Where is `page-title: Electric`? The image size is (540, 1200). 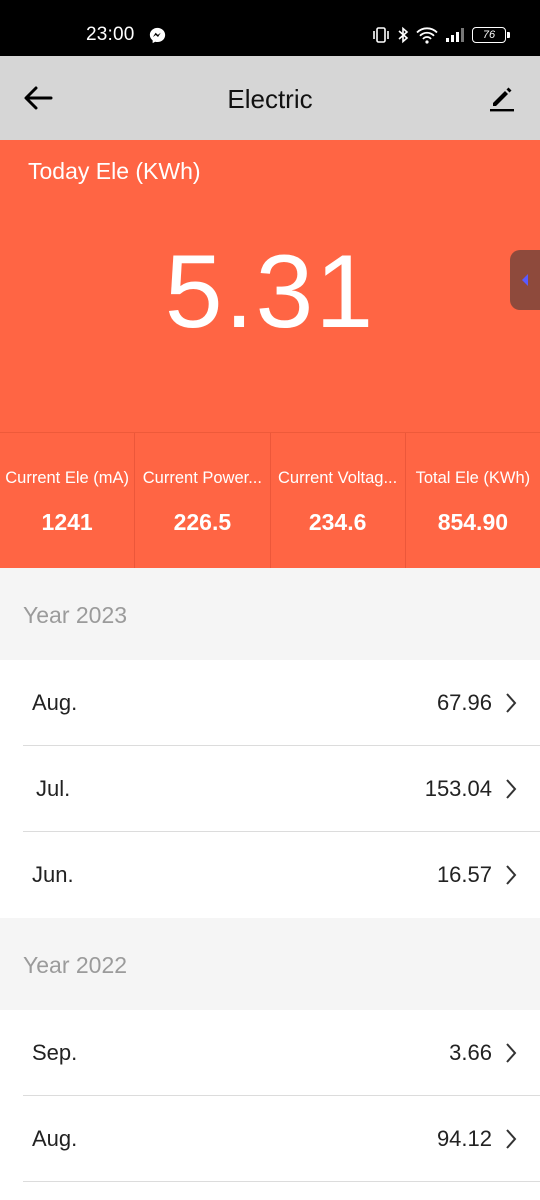 page-title: Electric is located at coordinates (270, 99).